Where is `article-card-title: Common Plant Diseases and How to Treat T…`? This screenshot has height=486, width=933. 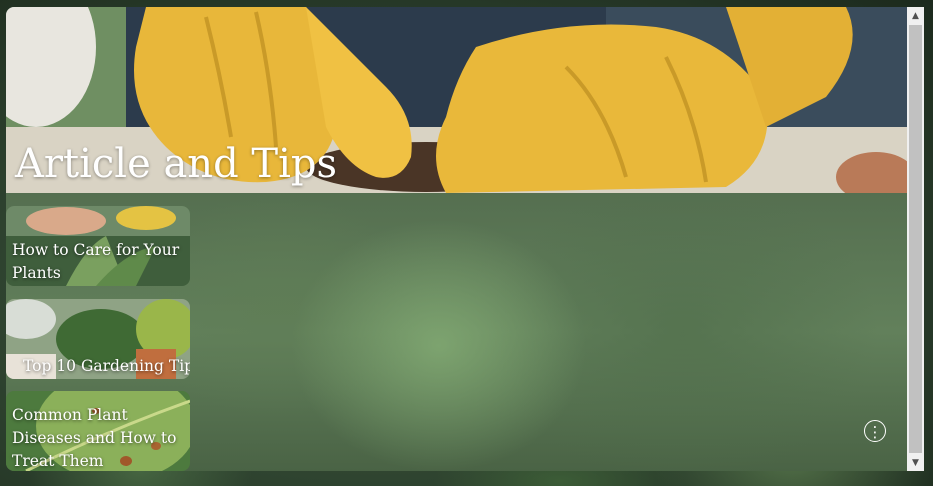
article-card-title: Common Plant Diseases and How to Treat T… is located at coordinates (94, 438).